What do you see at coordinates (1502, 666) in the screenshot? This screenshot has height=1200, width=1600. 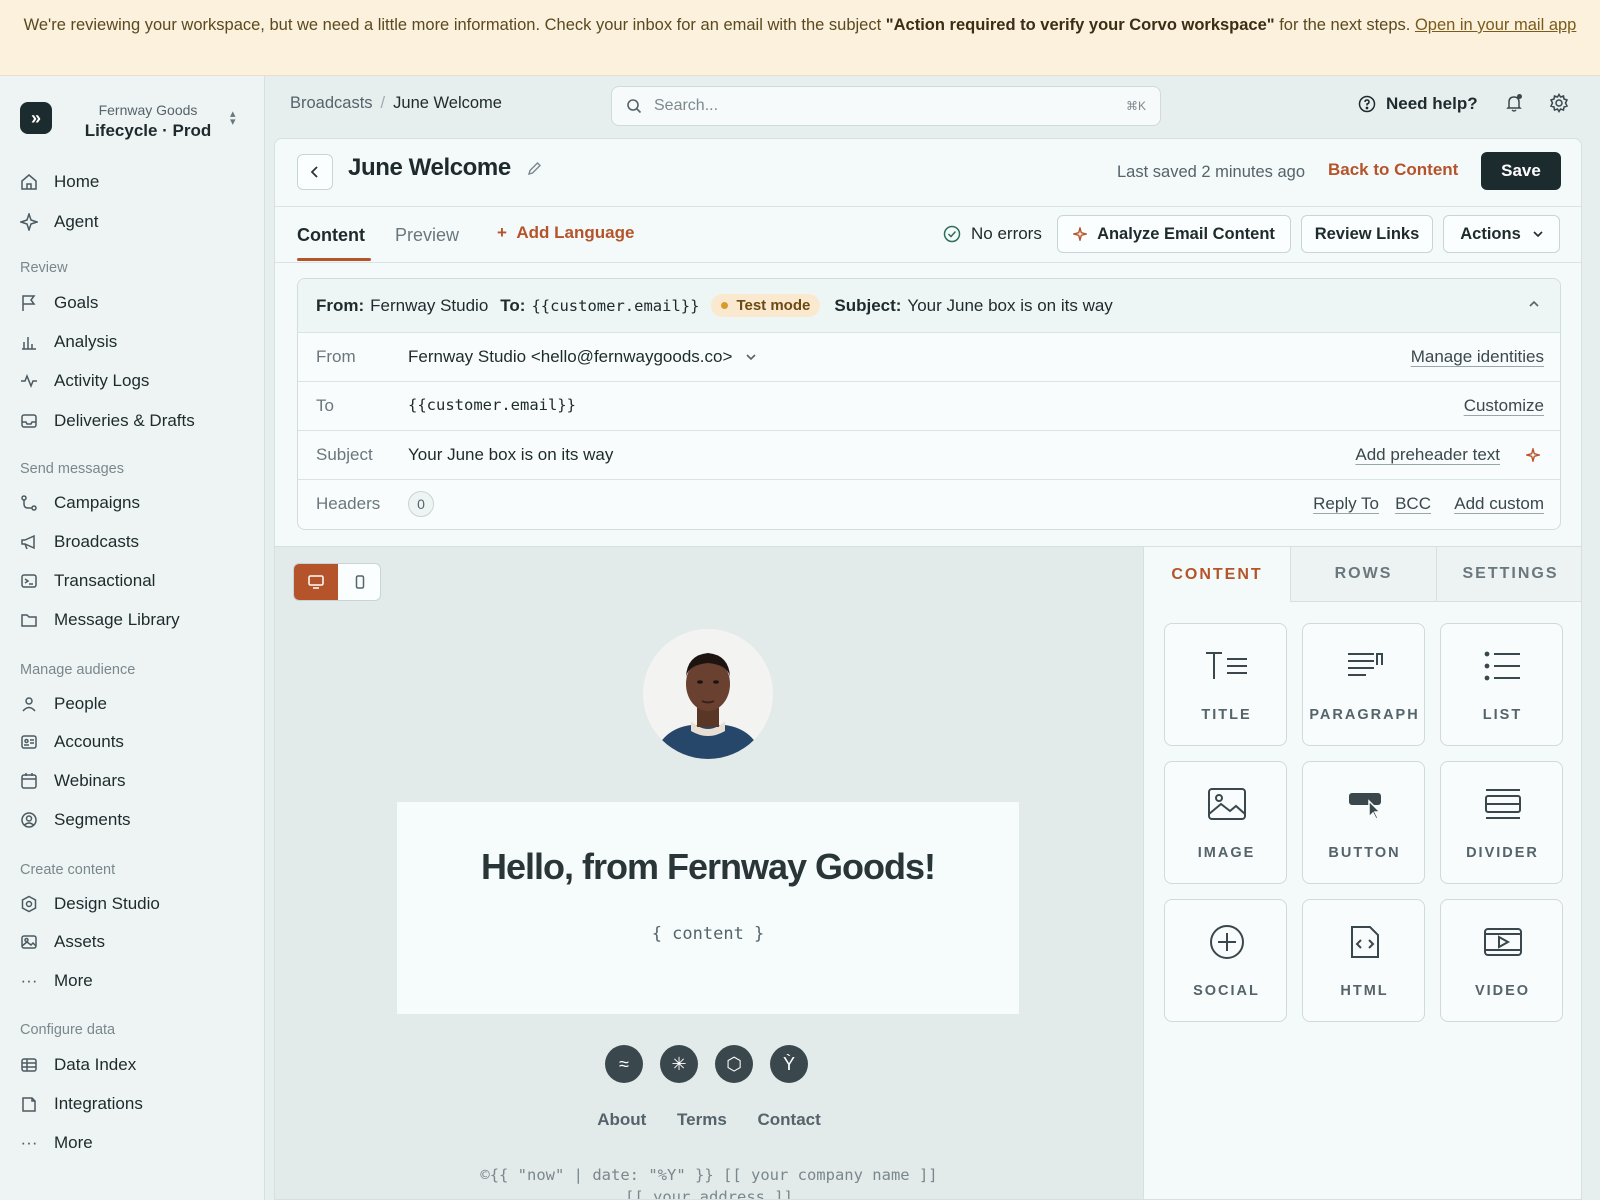 I see `list-icon` at bounding box center [1502, 666].